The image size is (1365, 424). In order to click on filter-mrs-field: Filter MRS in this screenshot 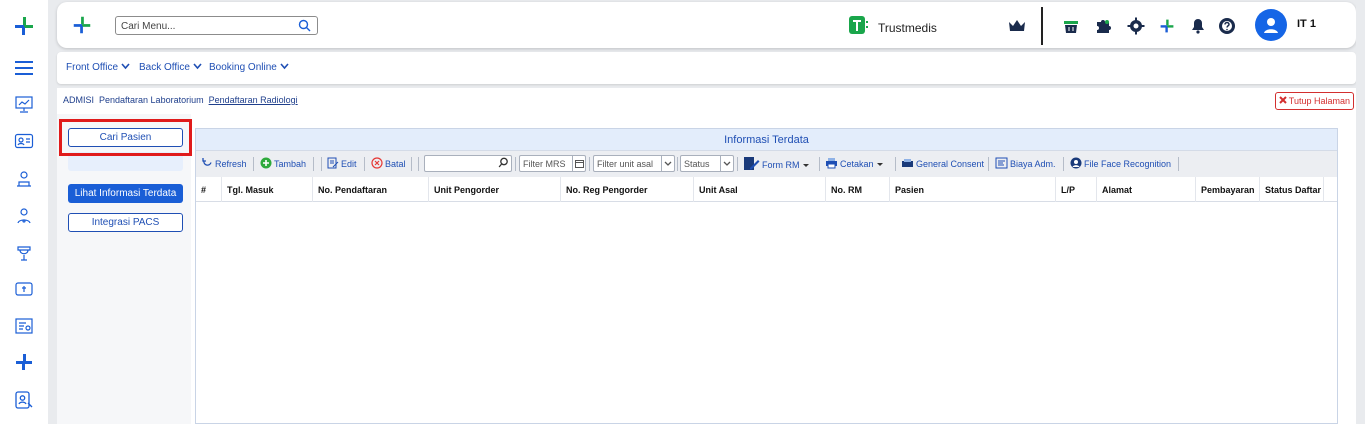, I will do `click(552, 163)`.